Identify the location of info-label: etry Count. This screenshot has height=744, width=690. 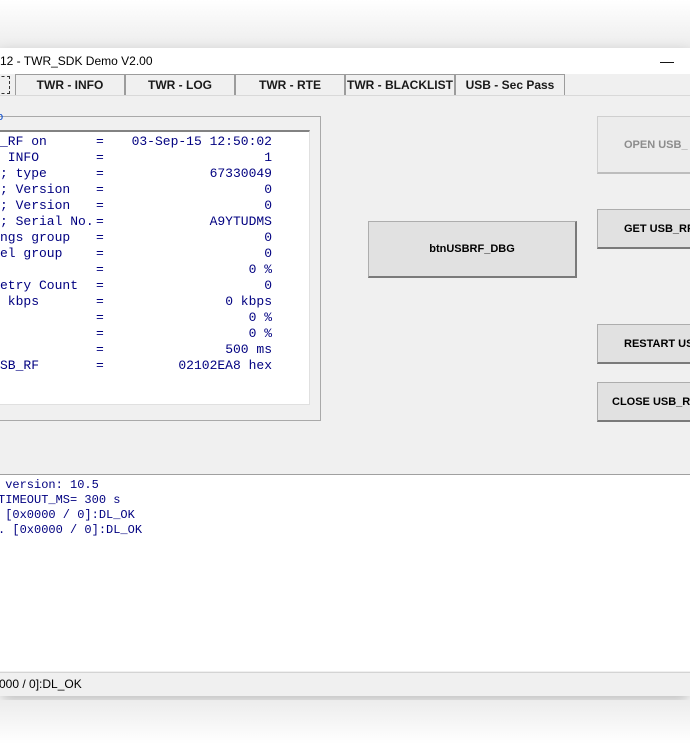
(39, 285).